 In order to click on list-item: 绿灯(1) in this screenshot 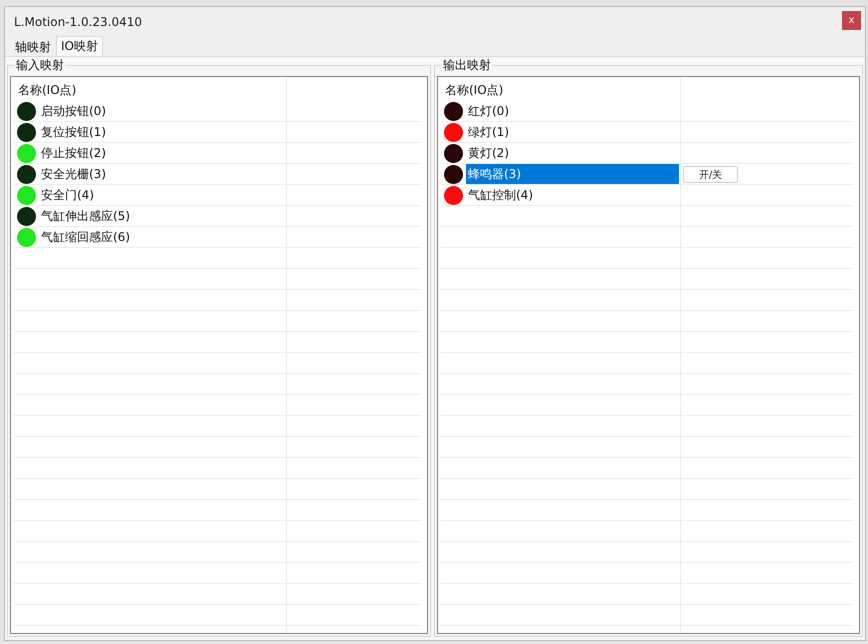, I will do `click(572, 132)`.